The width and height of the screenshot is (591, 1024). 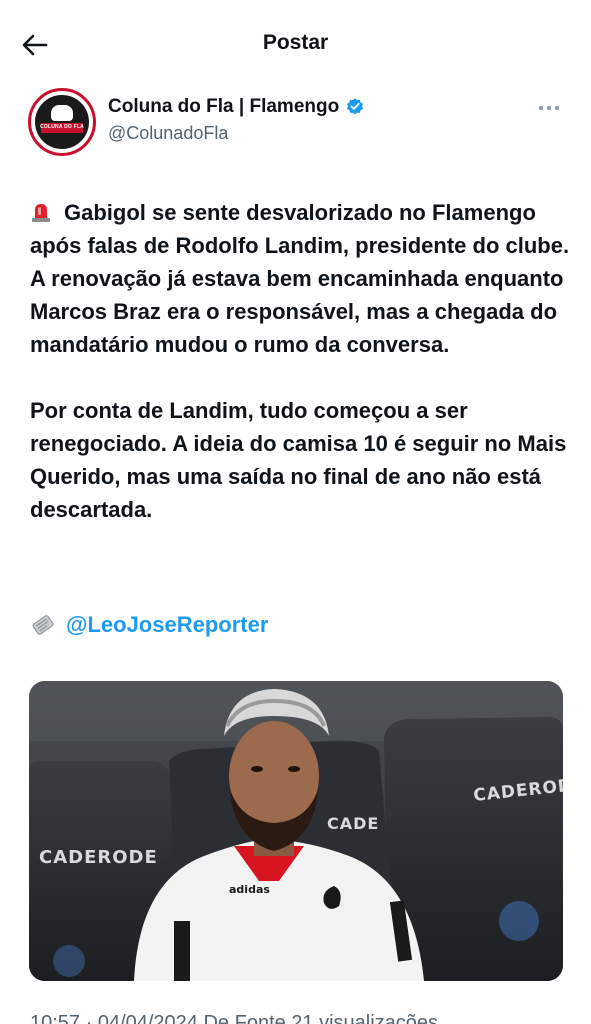 I want to click on jersey-brand: adidas, so click(x=249, y=889).